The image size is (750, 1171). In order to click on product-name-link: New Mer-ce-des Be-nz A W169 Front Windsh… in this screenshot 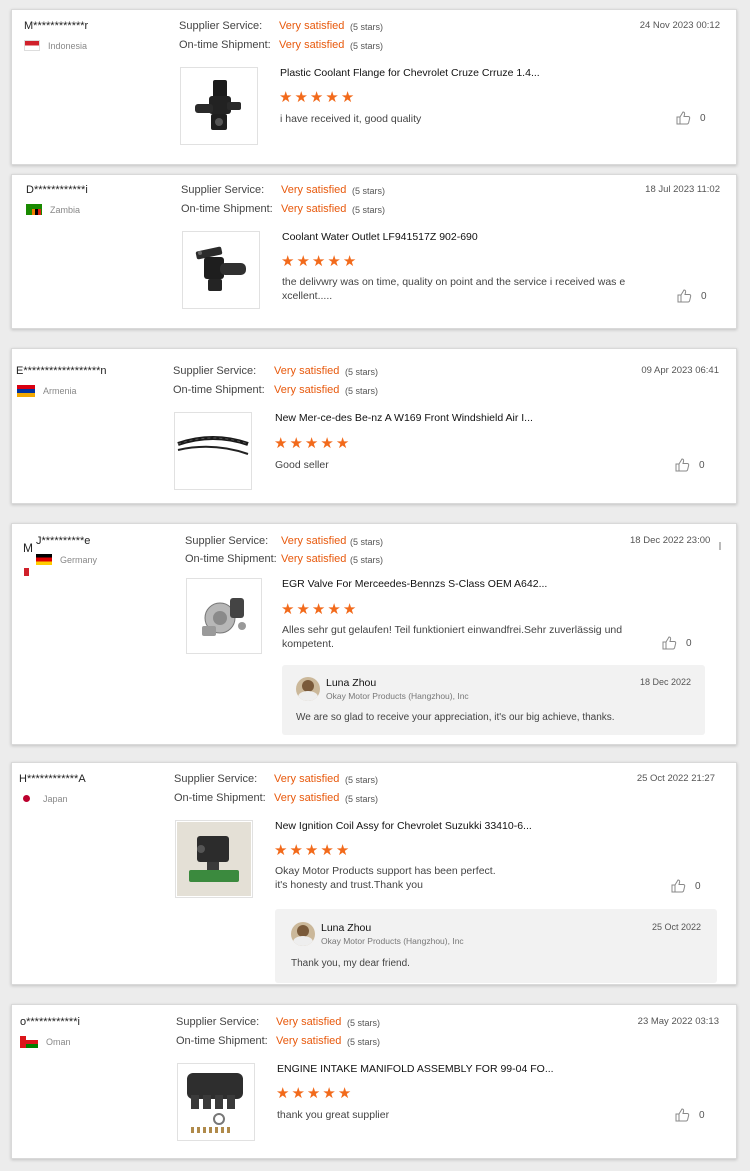, I will do `click(404, 418)`.